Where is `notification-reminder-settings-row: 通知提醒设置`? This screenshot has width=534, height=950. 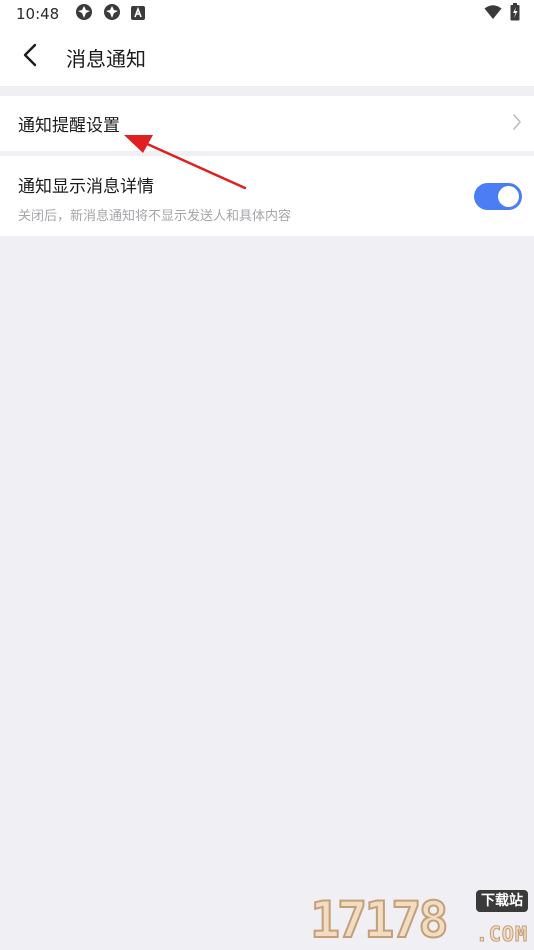
notification-reminder-settings-row: 通知提醒设置 is located at coordinates (267, 123).